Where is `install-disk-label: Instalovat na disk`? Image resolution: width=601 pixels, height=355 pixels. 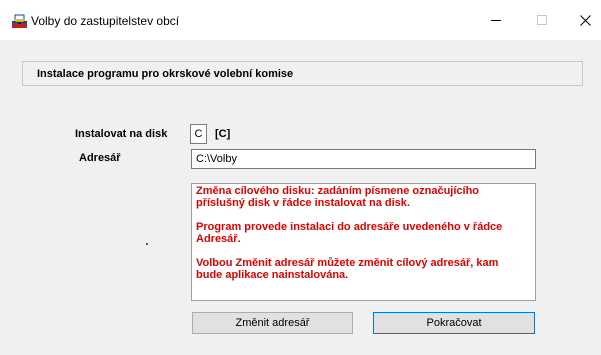
install-disk-label: Instalovat na disk is located at coordinates (121, 134).